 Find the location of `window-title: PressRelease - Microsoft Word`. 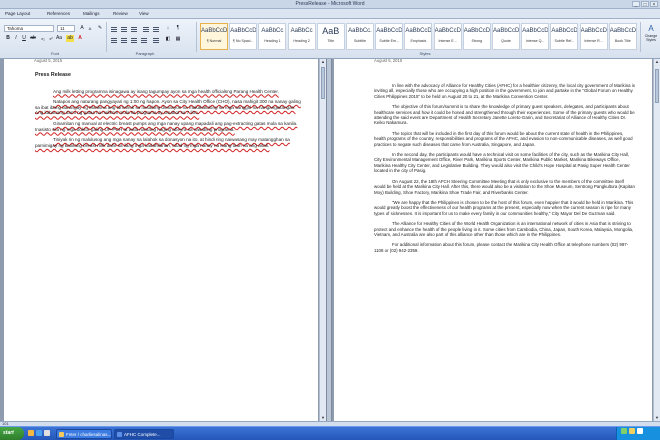

window-title: PressRelease - Microsoft Word is located at coordinates (330, 4).